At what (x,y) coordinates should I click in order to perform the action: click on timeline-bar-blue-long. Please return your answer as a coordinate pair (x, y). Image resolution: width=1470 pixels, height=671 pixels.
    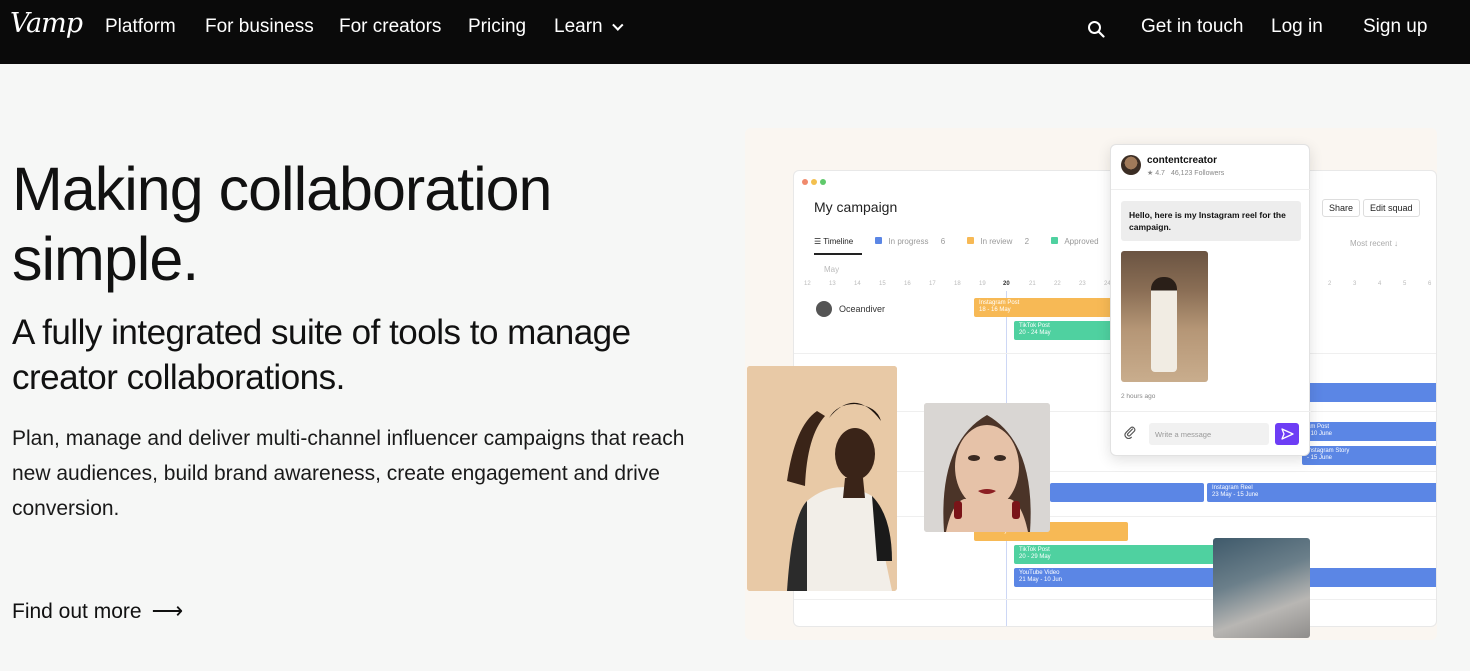
    Looking at the image, I should click on (1127, 492).